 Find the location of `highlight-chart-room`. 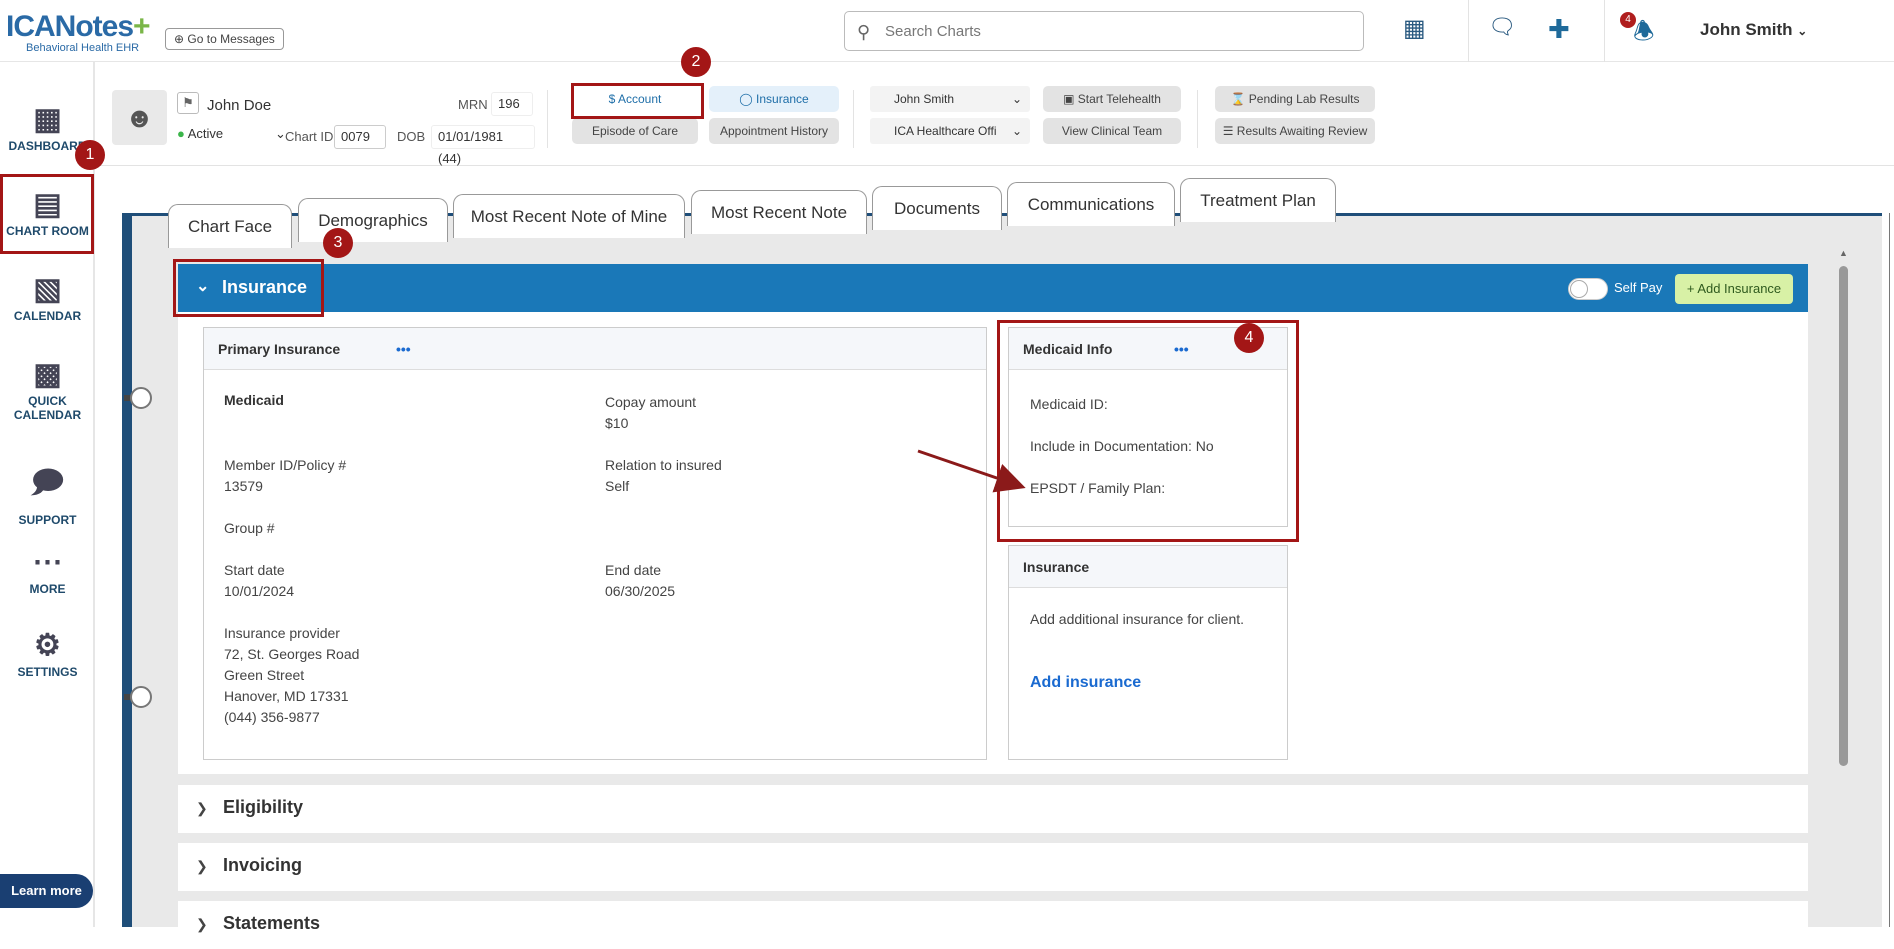

highlight-chart-room is located at coordinates (47, 214).